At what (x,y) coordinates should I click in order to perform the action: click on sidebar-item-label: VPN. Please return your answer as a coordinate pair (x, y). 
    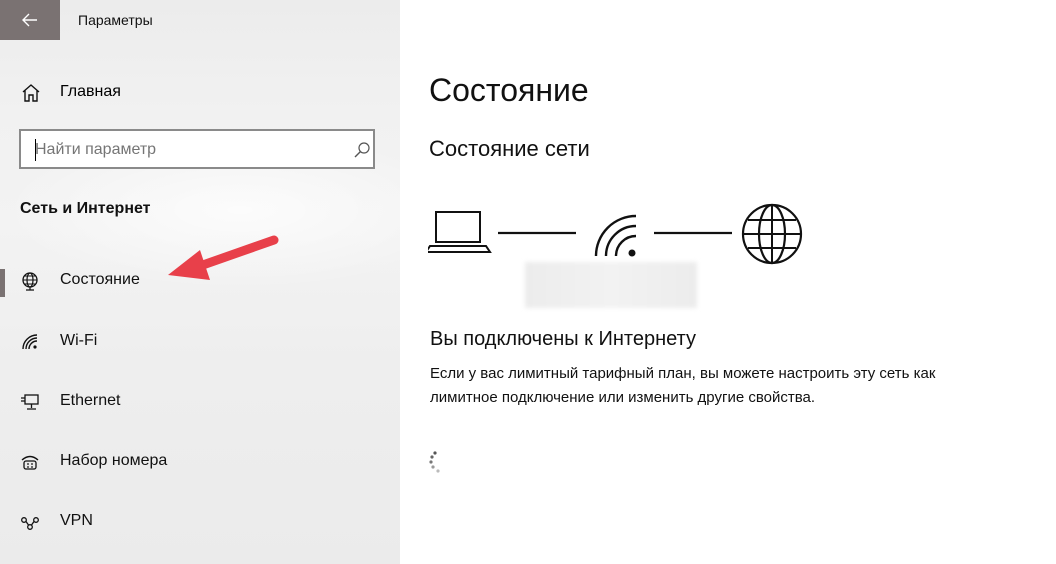
    Looking at the image, I should click on (76, 520).